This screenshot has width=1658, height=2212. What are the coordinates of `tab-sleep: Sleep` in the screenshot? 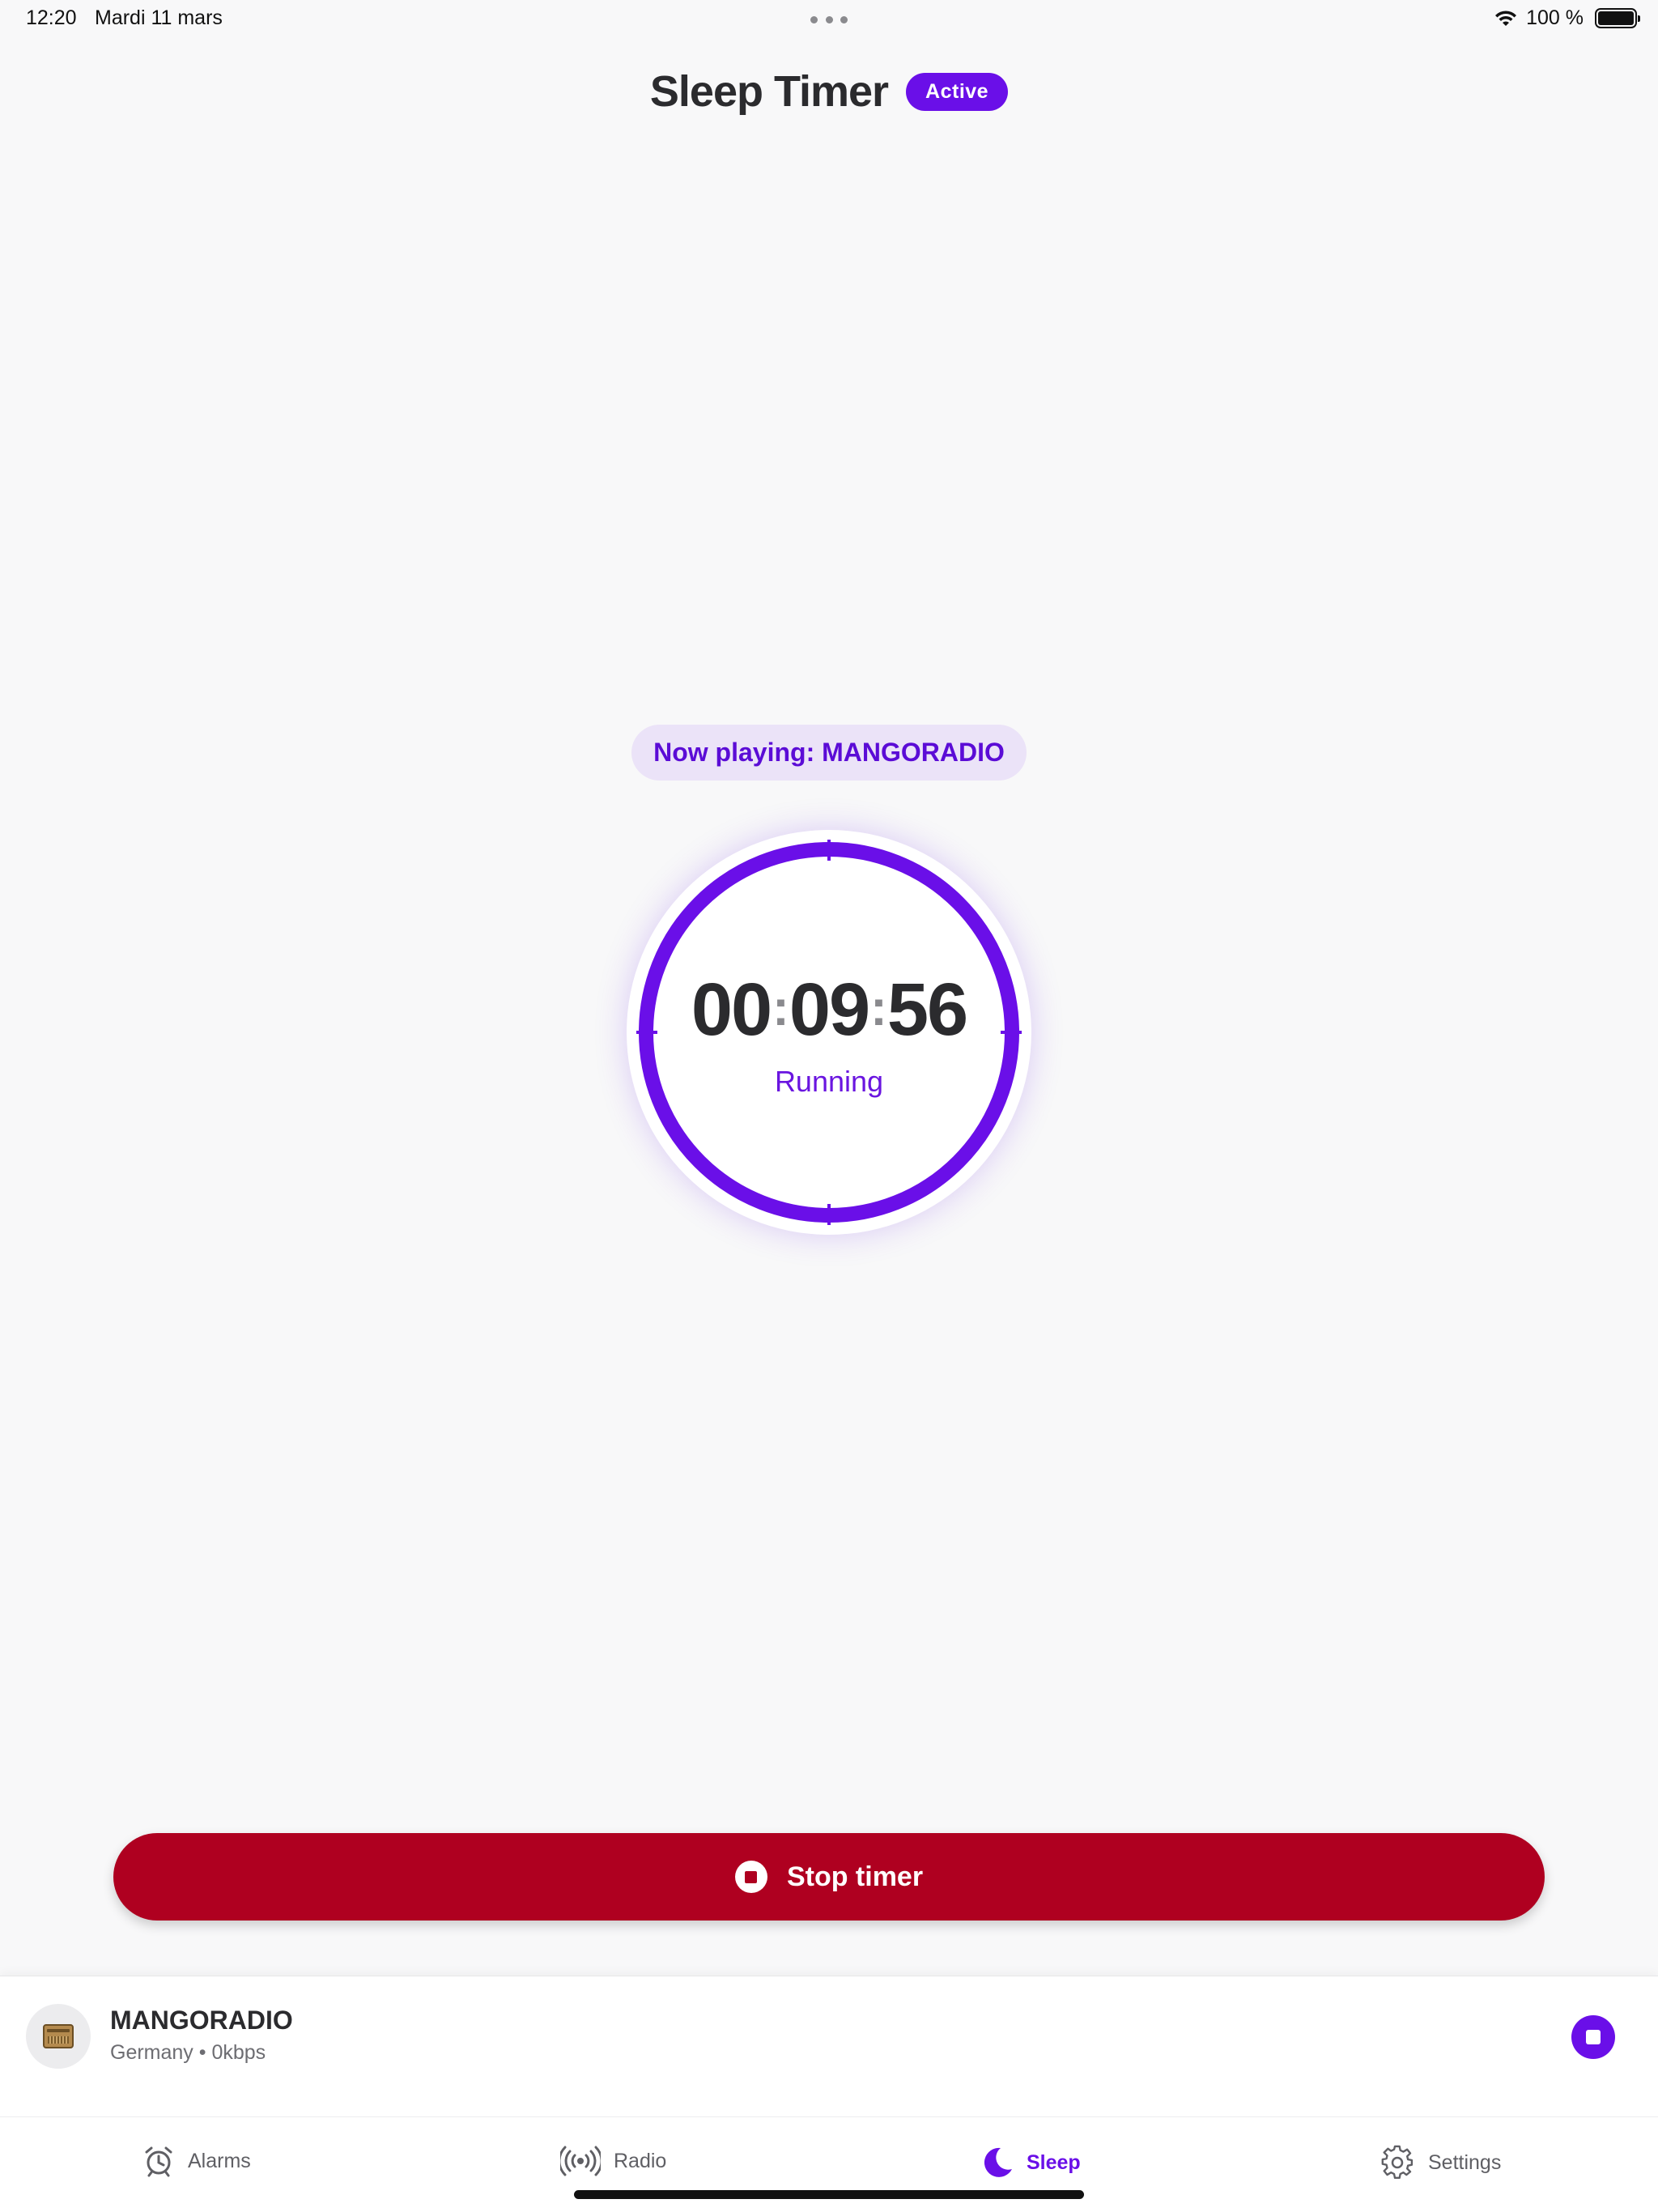 It's located at (1029, 2163).